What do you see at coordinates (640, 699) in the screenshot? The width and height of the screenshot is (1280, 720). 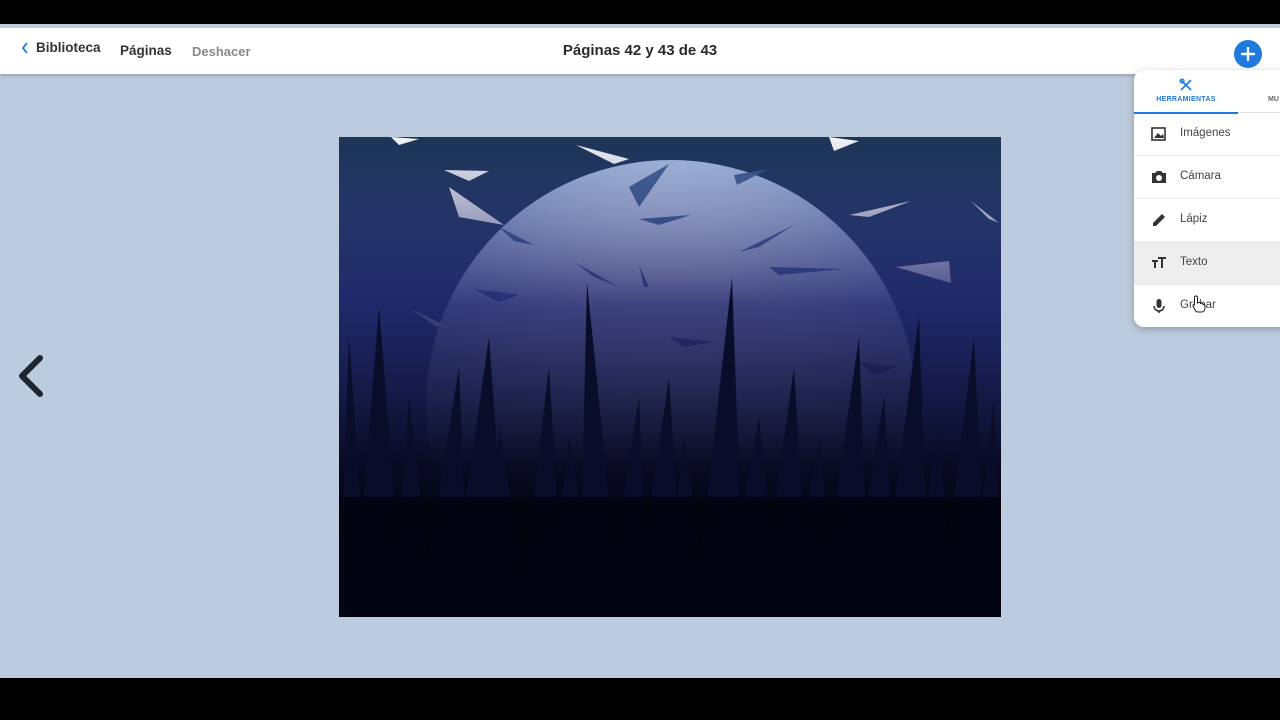 I see `letterbox-bottom` at bounding box center [640, 699].